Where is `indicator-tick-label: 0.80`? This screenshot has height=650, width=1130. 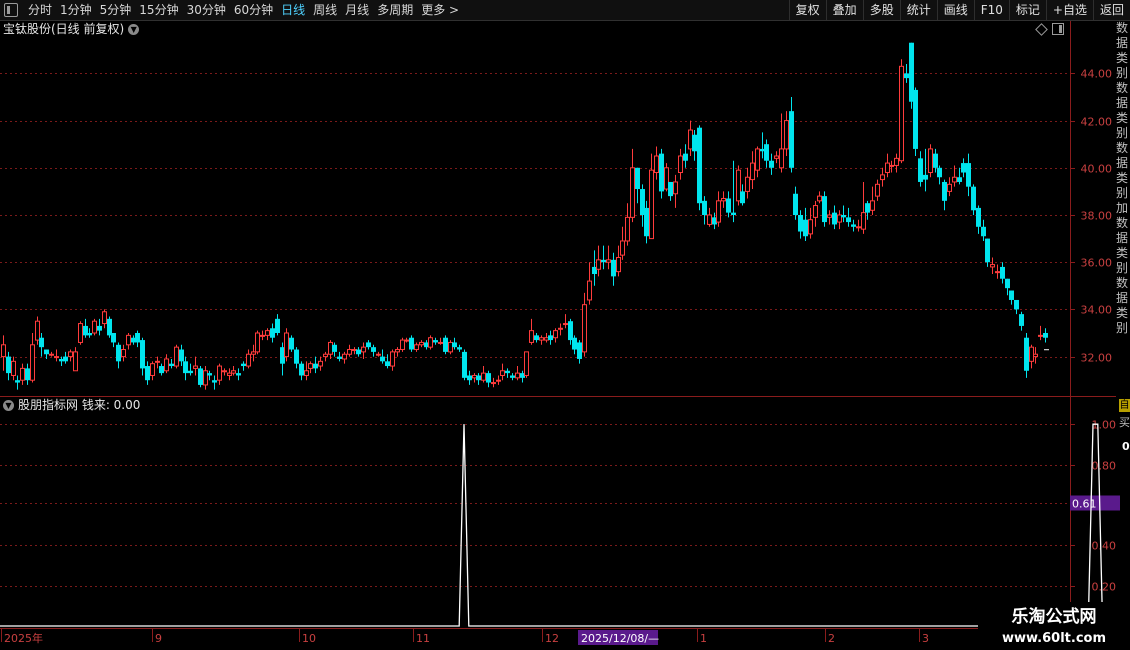 indicator-tick-label: 0.80 is located at coordinates (1104, 466).